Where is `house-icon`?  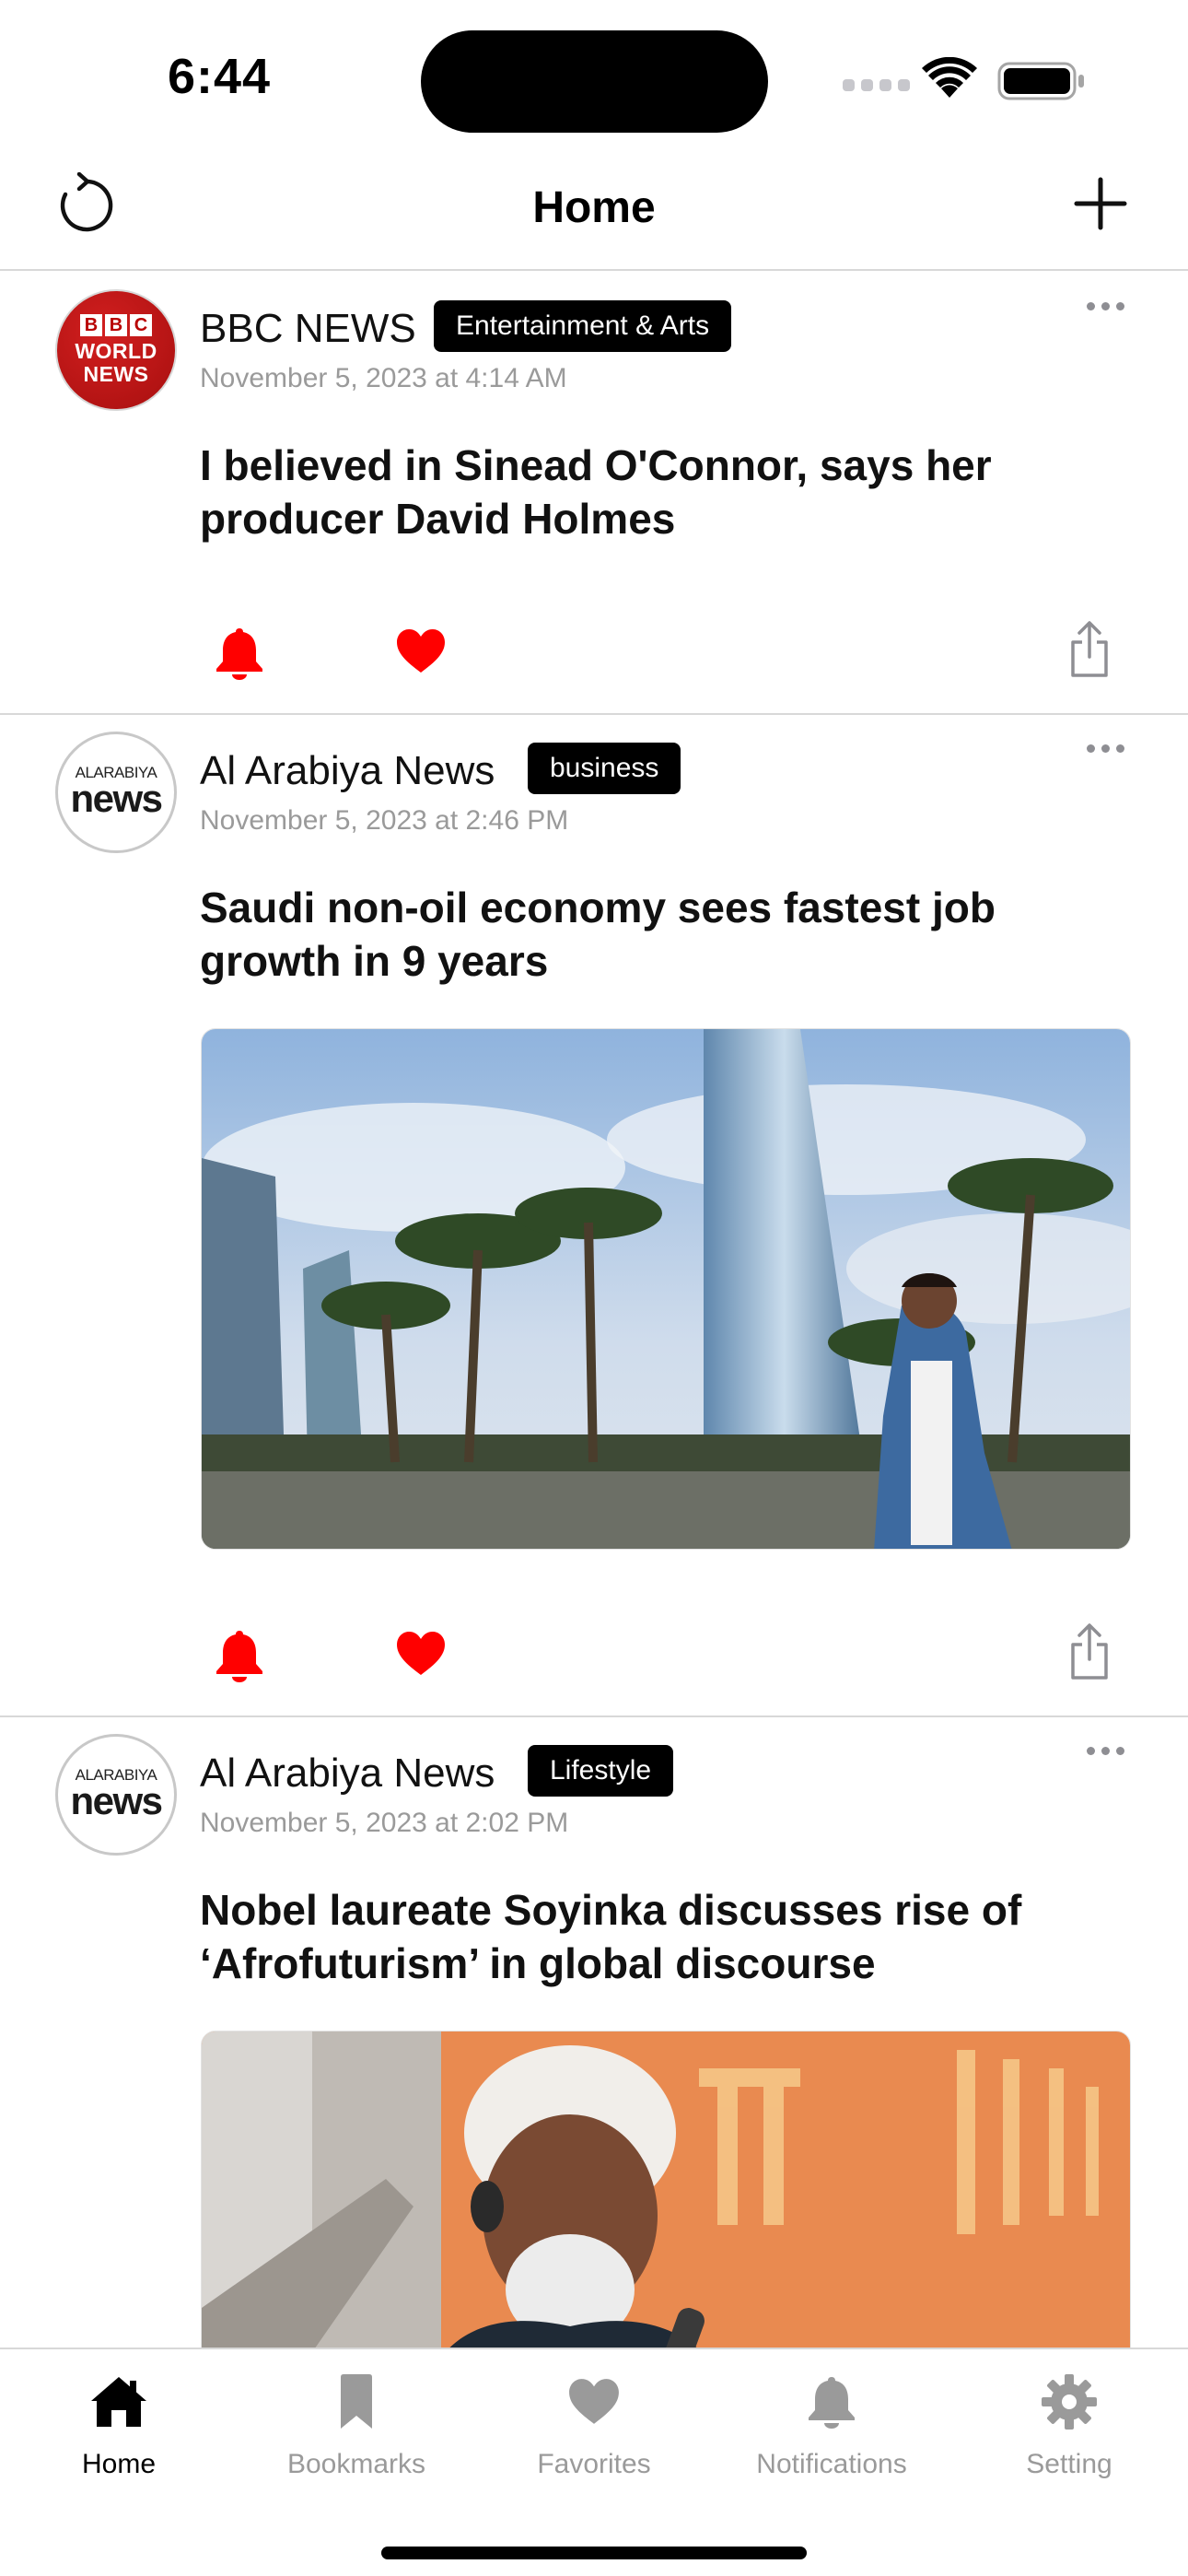
house-icon is located at coordinates (119, 2402).